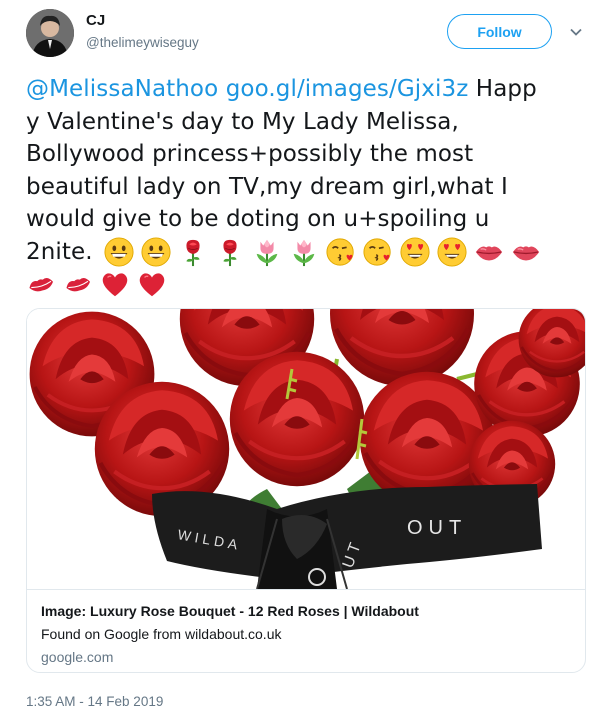 The height and width of the screenshot is (720, 607). Describe the element at coordinates (242, 121) in the screenshot. I see `tweet-line-2: y Valentine's day to My Lady Melissa,` at that location.